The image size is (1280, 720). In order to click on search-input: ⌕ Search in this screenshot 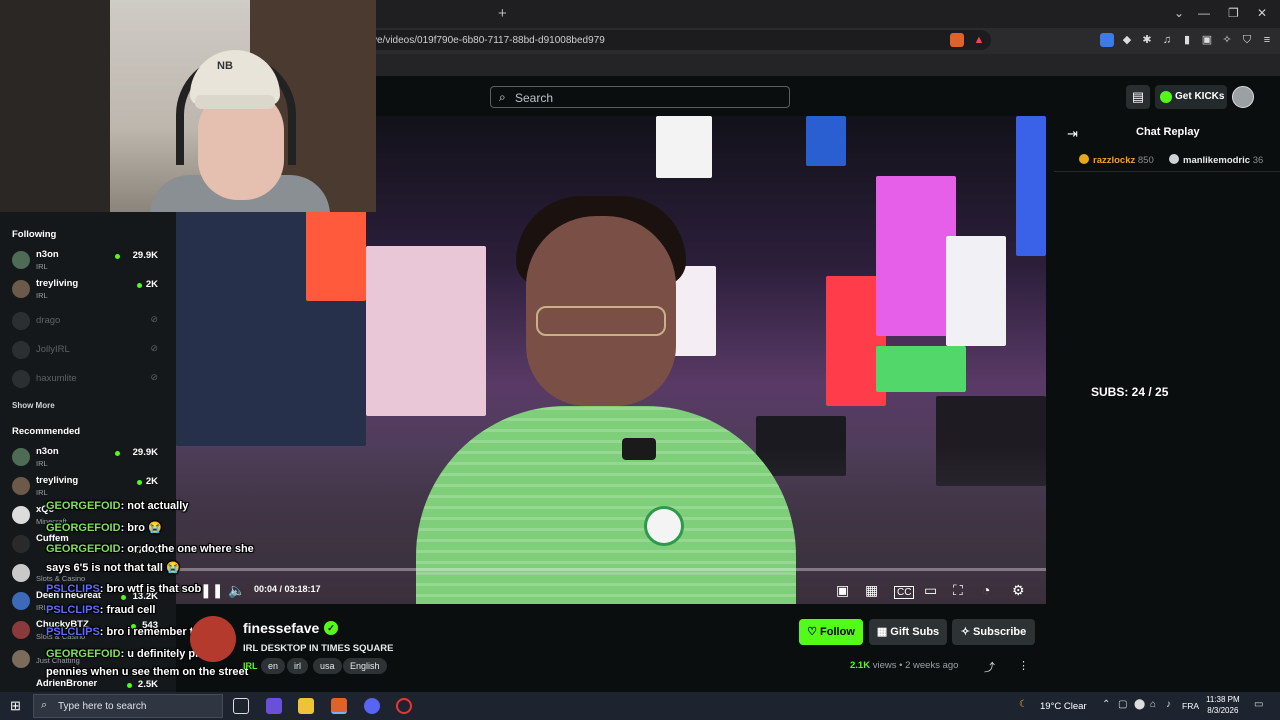, I will do `click(640, 97)`.